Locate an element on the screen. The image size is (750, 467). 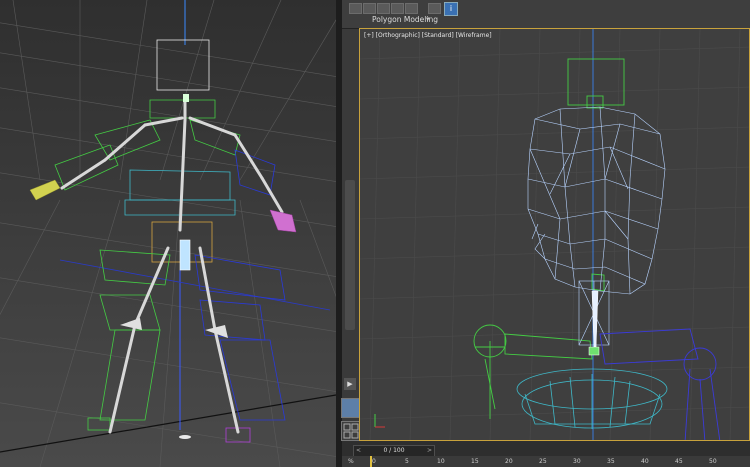
quad-viewport-layout-icon is located at coordinates (351, 431).